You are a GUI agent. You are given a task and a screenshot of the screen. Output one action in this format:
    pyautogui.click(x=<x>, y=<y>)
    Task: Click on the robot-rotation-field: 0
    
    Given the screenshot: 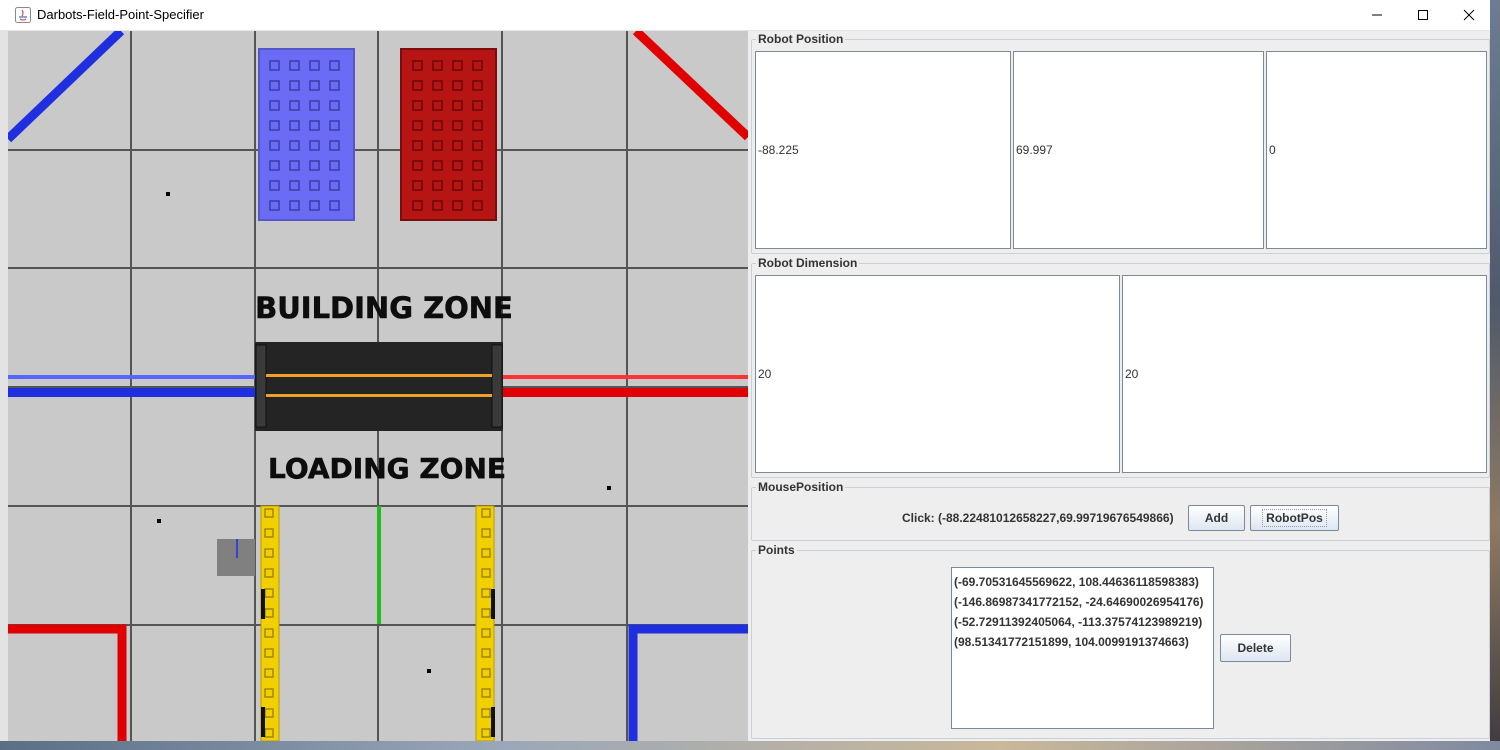 What is the action you would take?
    pyautogui.click(x=1376, y=150)
    